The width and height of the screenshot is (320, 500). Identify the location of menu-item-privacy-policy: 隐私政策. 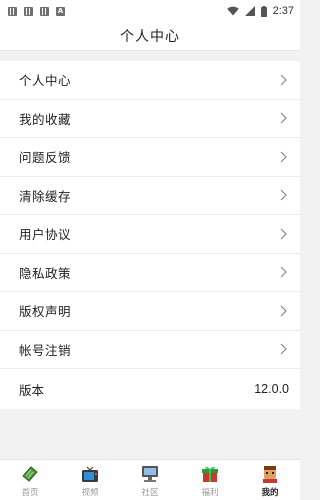
(150, 273).